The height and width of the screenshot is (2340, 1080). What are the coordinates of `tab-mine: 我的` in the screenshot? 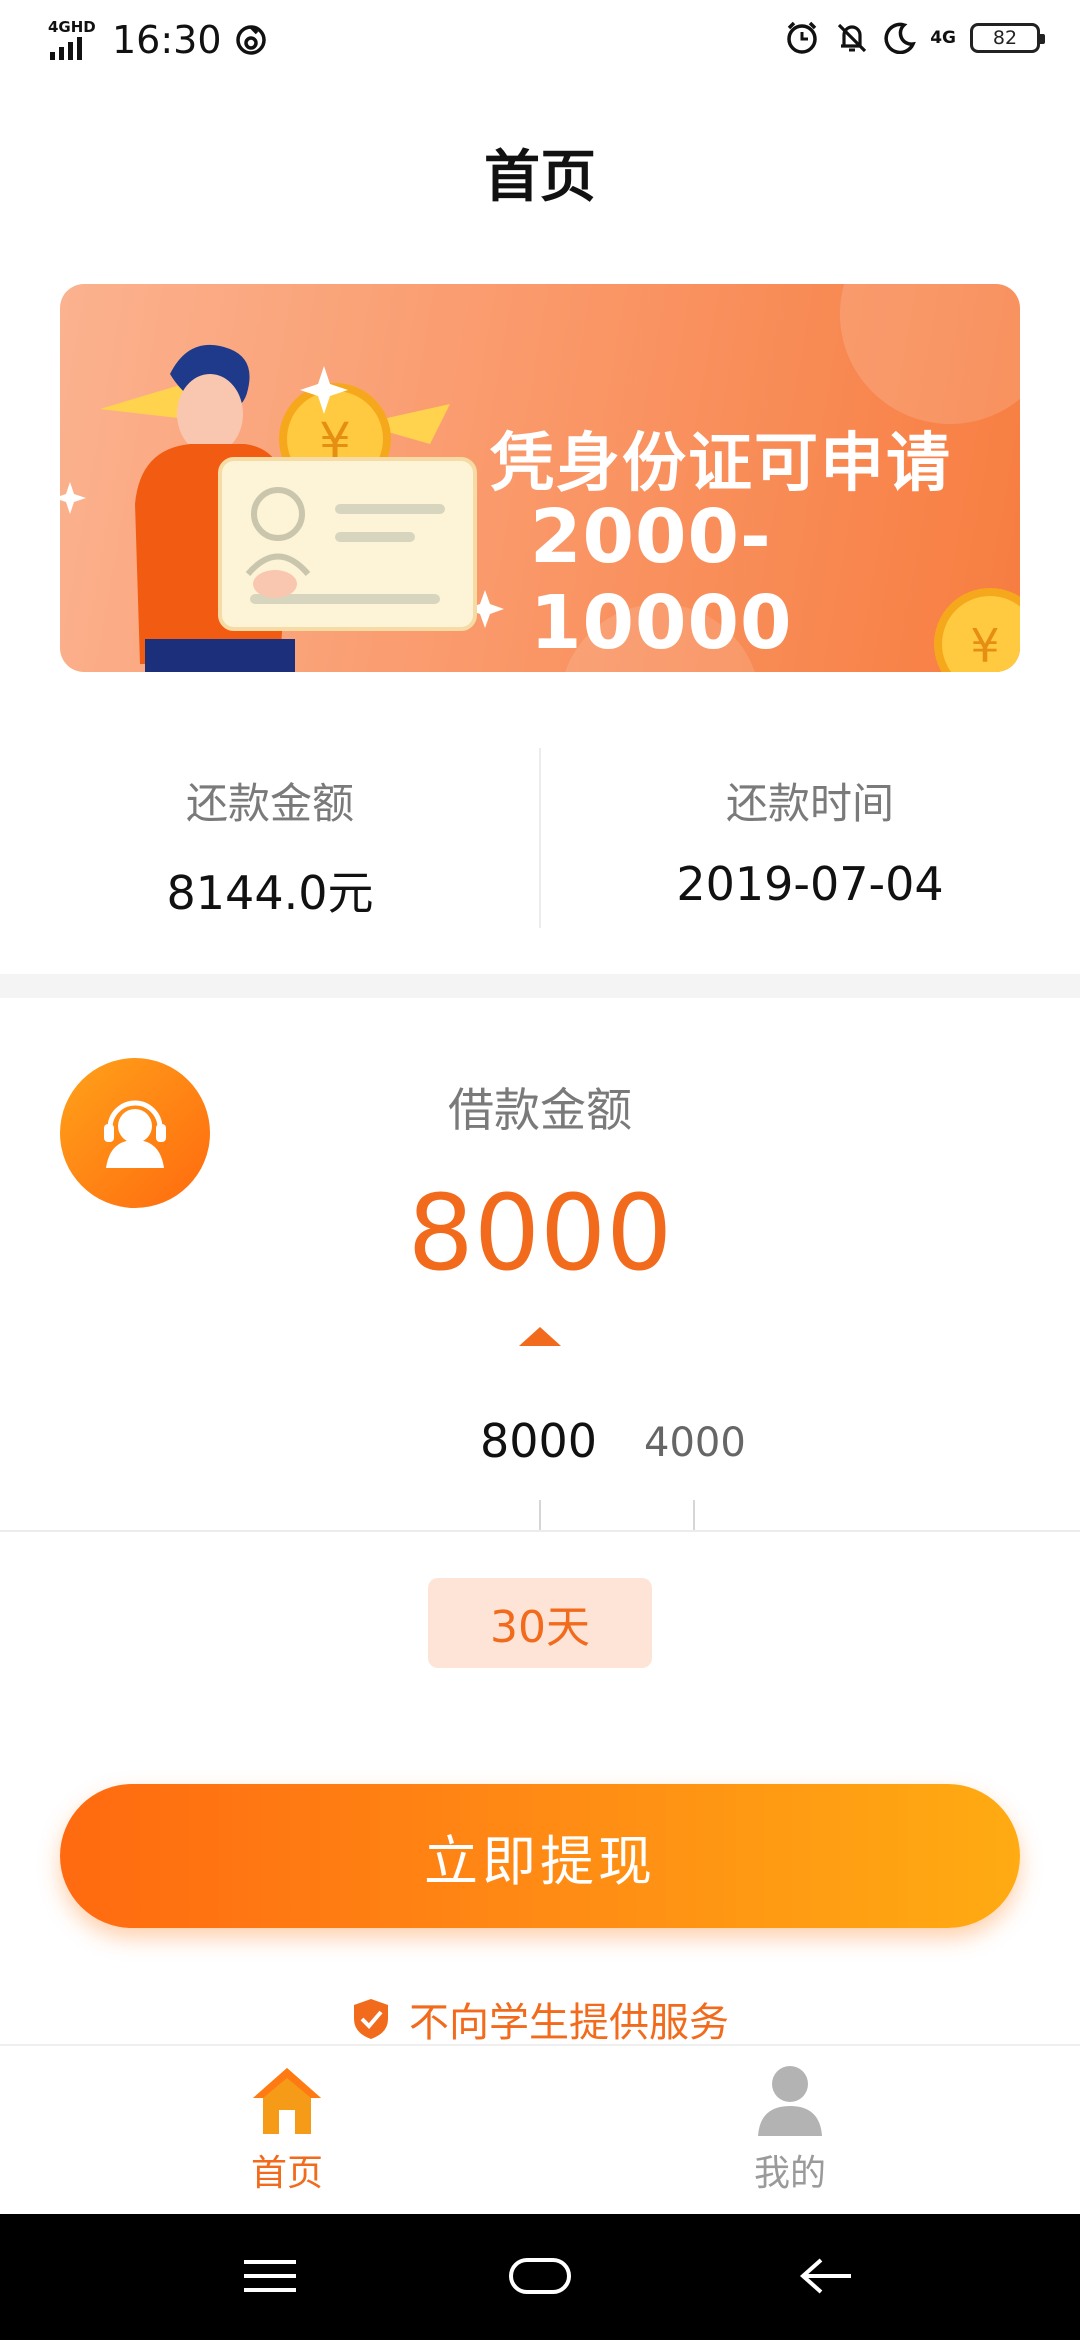 It's located at (790, 2130).